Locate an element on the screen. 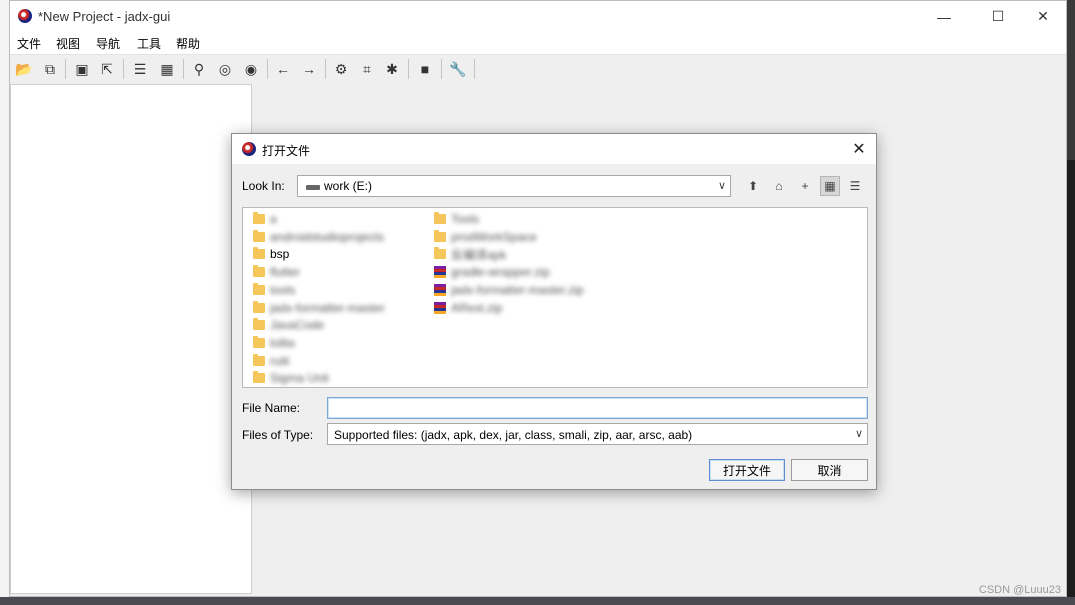 This screenshot has height=605, width=1075. file-name: androidstudioprojects is located at coordinates (327, 236).